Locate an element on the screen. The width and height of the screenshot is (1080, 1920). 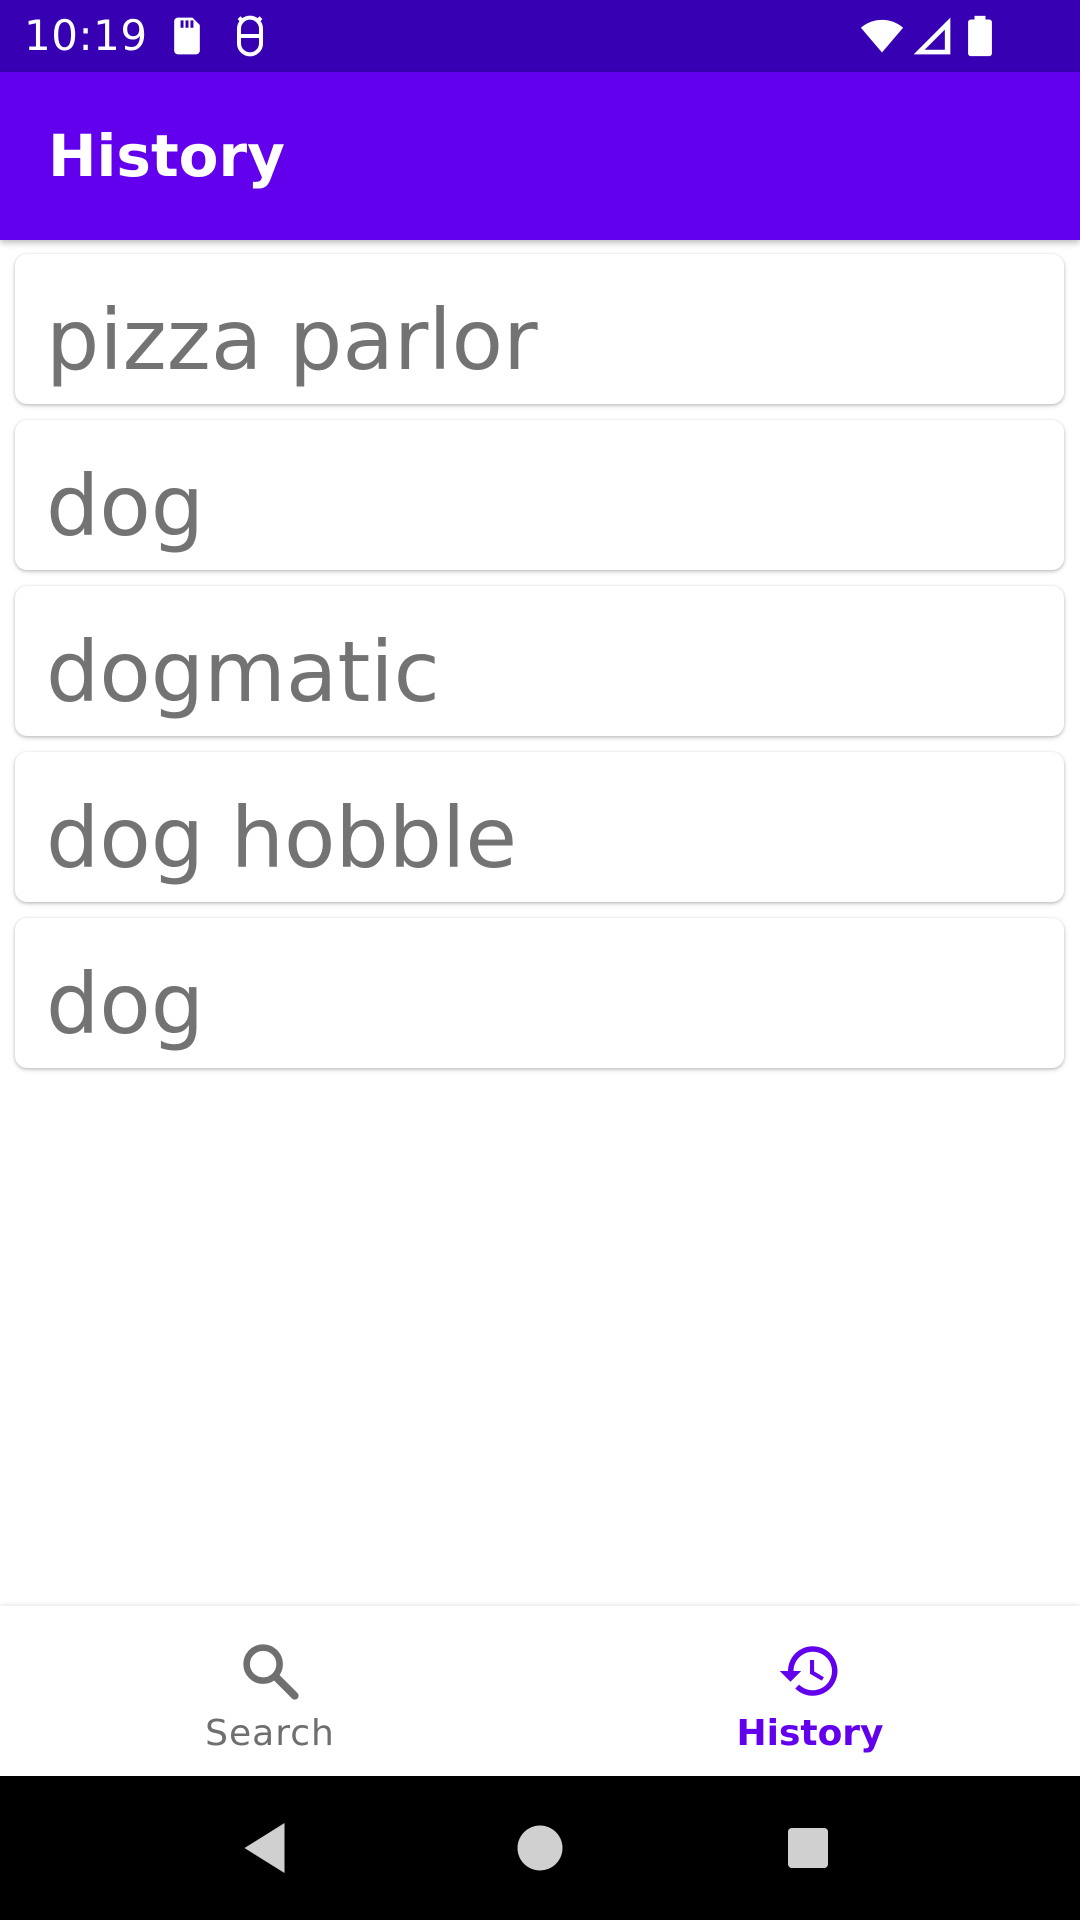
status-time: 10:19 is located at coordinates (86, 35).